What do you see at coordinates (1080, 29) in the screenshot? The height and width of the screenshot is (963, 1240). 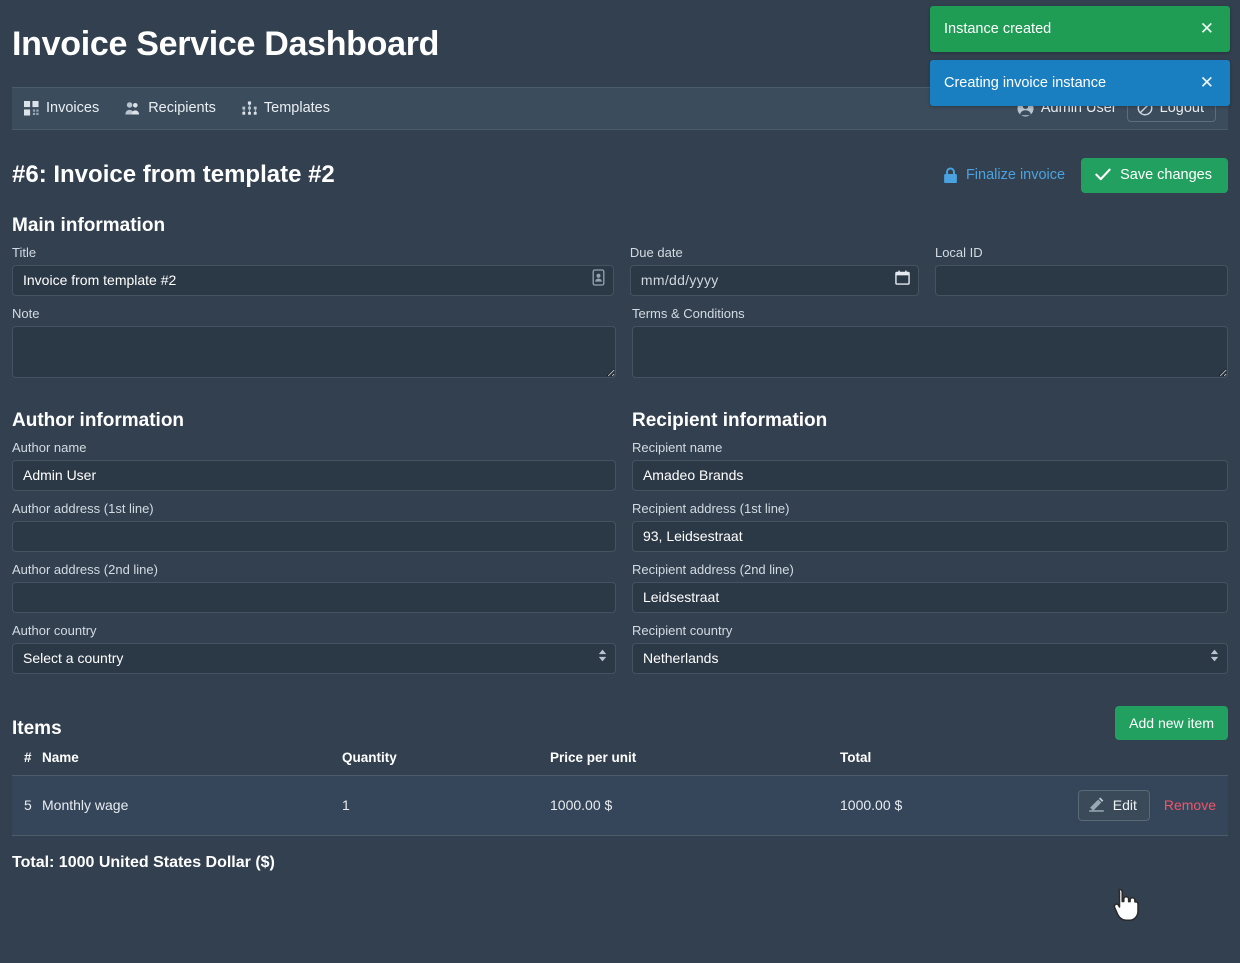 I see `toast-success: Instance created ✕` at bounding box center [1080, 29].